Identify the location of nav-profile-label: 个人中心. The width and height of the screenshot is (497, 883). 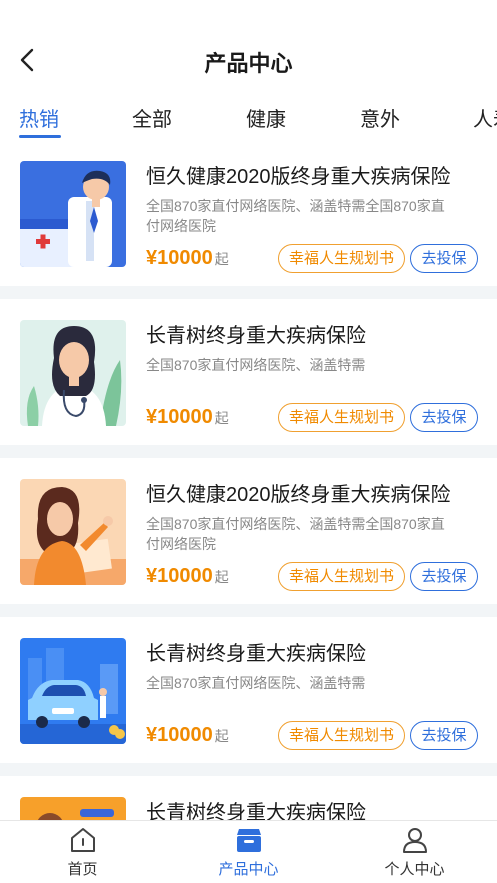
(414, 869).